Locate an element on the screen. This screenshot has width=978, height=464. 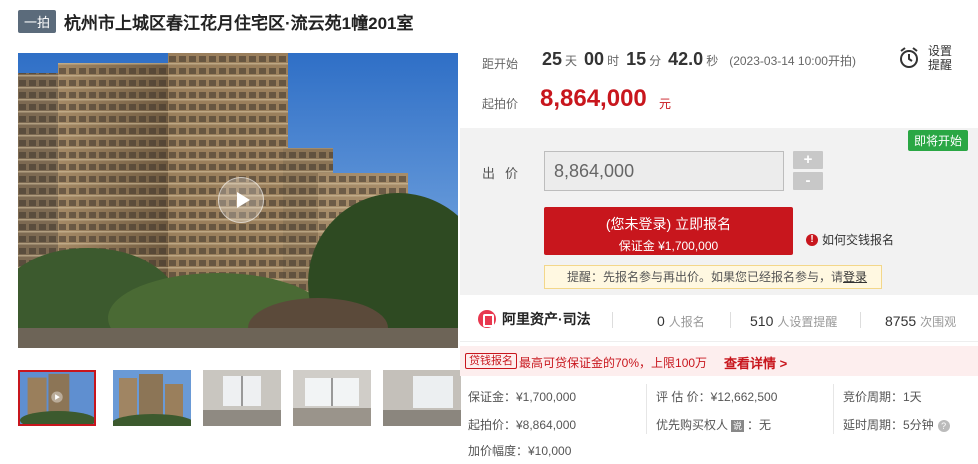
login-link: 登录 is located at coordinates (855, 277).